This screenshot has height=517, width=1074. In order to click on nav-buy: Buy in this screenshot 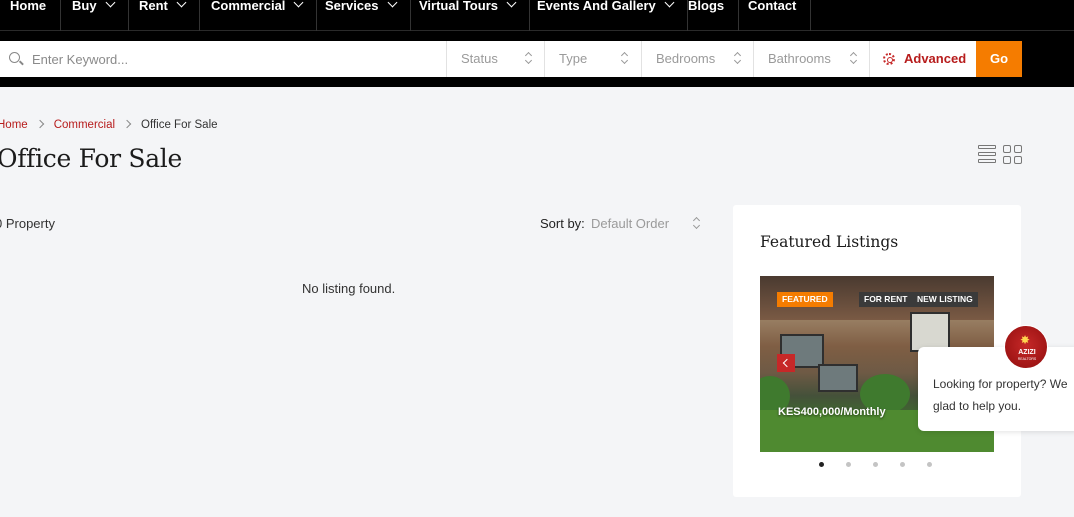, I will do `click(93, 15)`.